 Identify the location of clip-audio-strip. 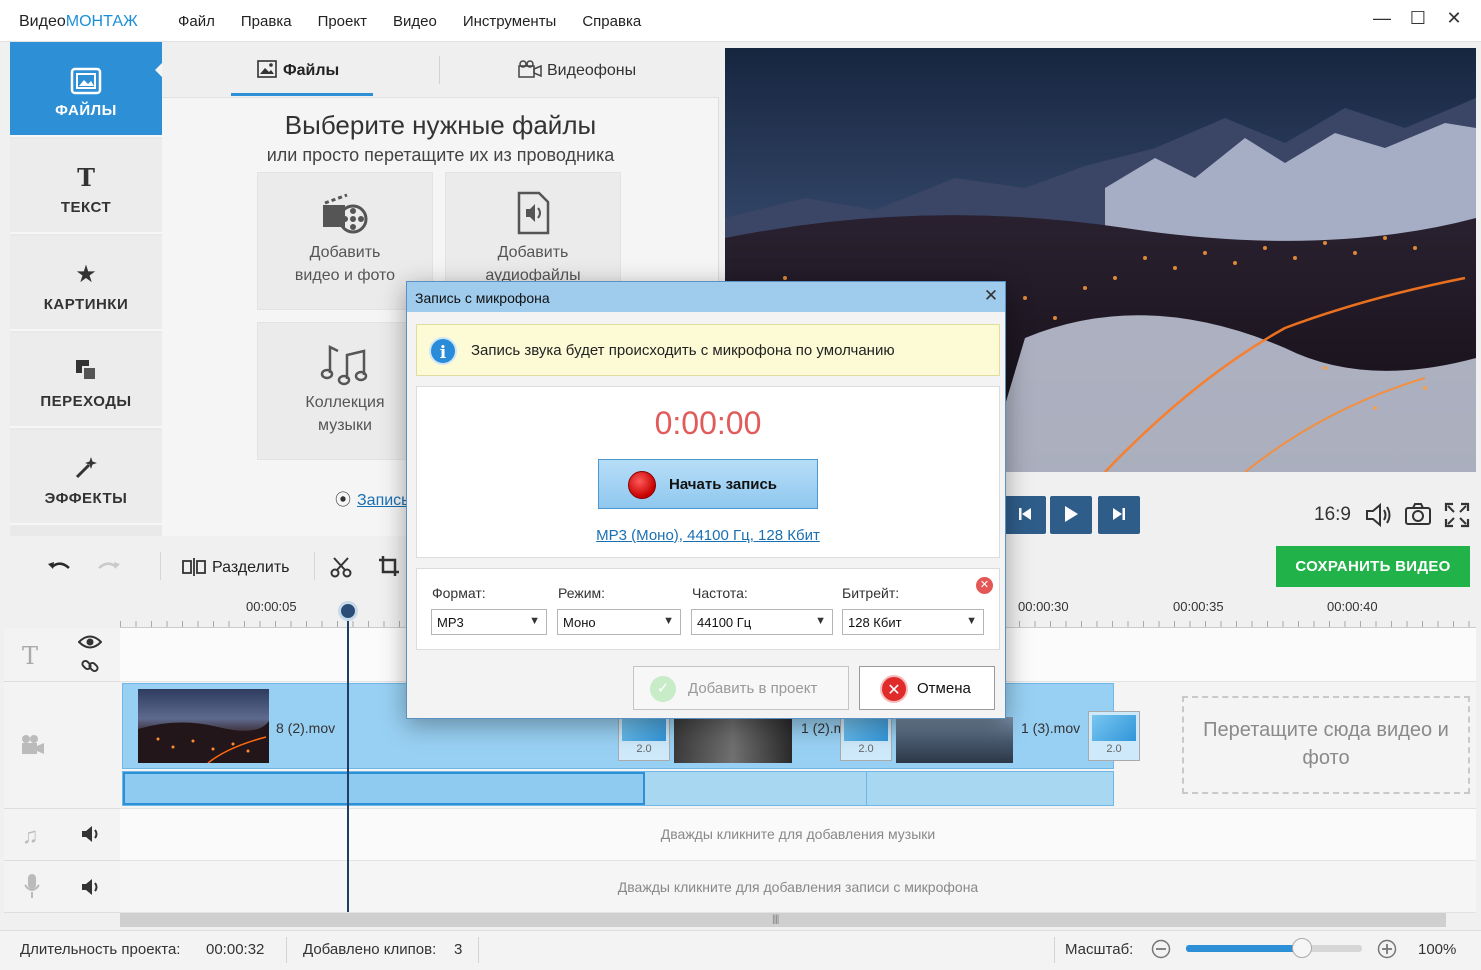
(618, 788).